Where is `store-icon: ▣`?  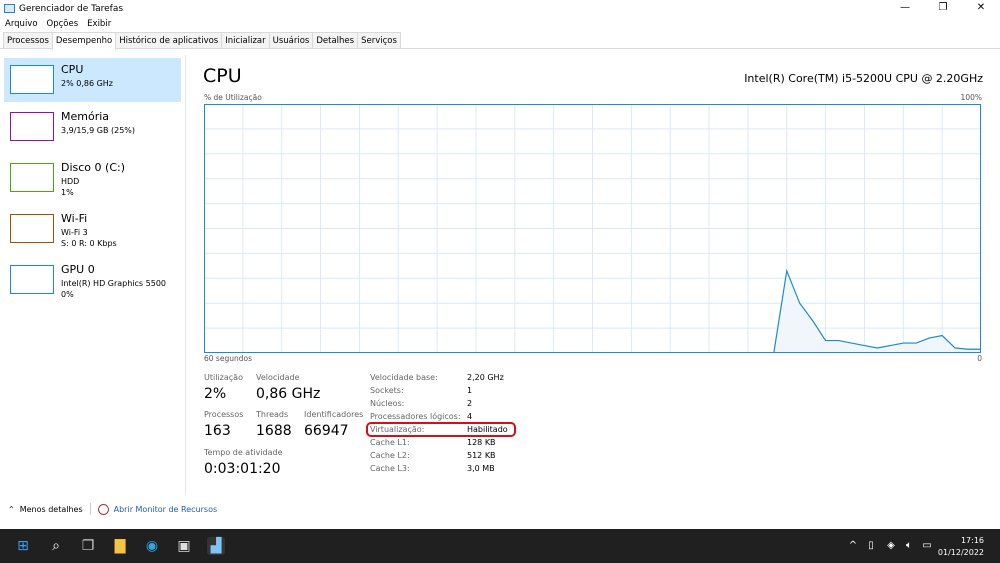 store-icon: ▣ is located at coordinates (184, 546).